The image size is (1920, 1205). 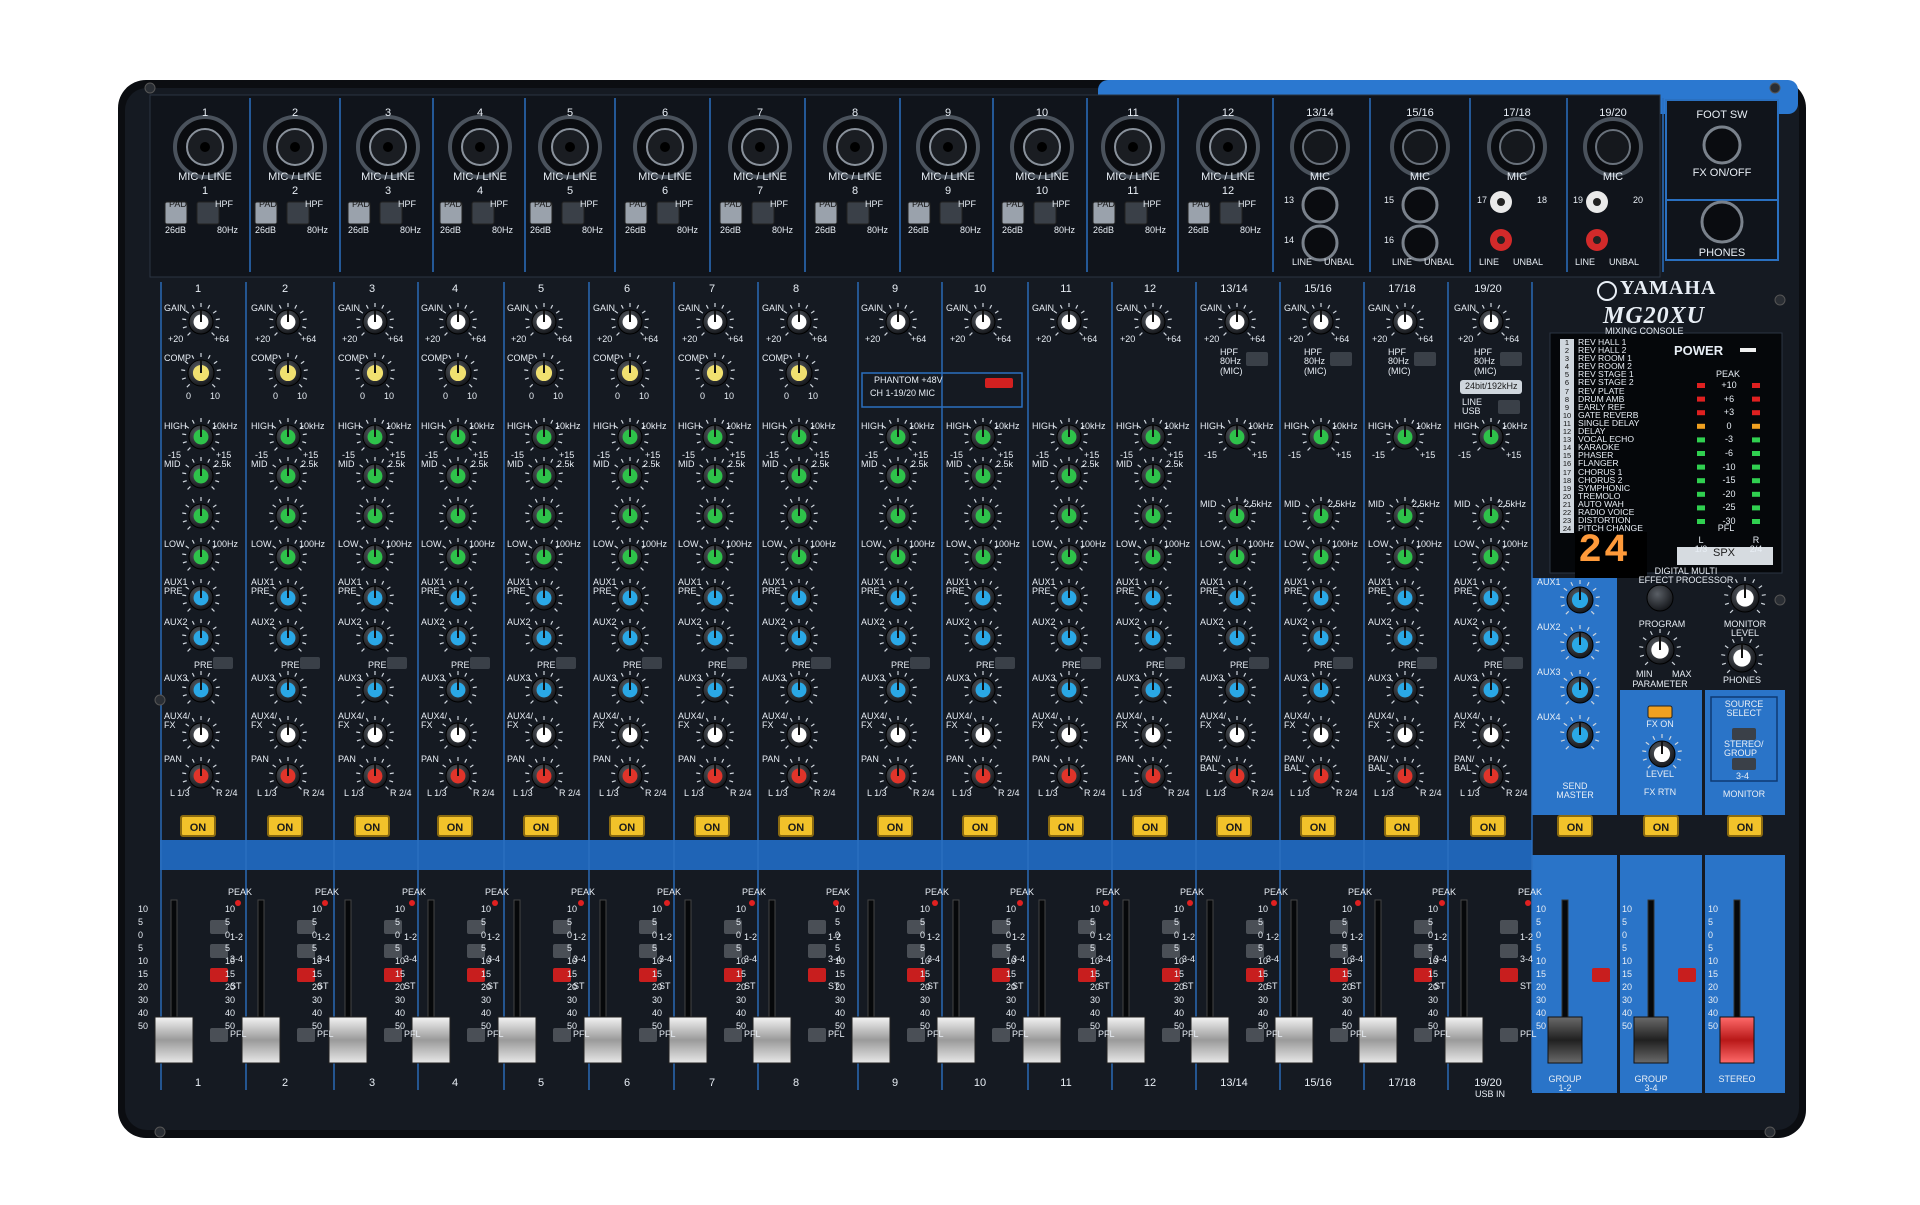 What do you see at coordinates (1150, 826) in the screenshot?
I see `on-button-ch-12: ON` at bounding box center [1150, 826].